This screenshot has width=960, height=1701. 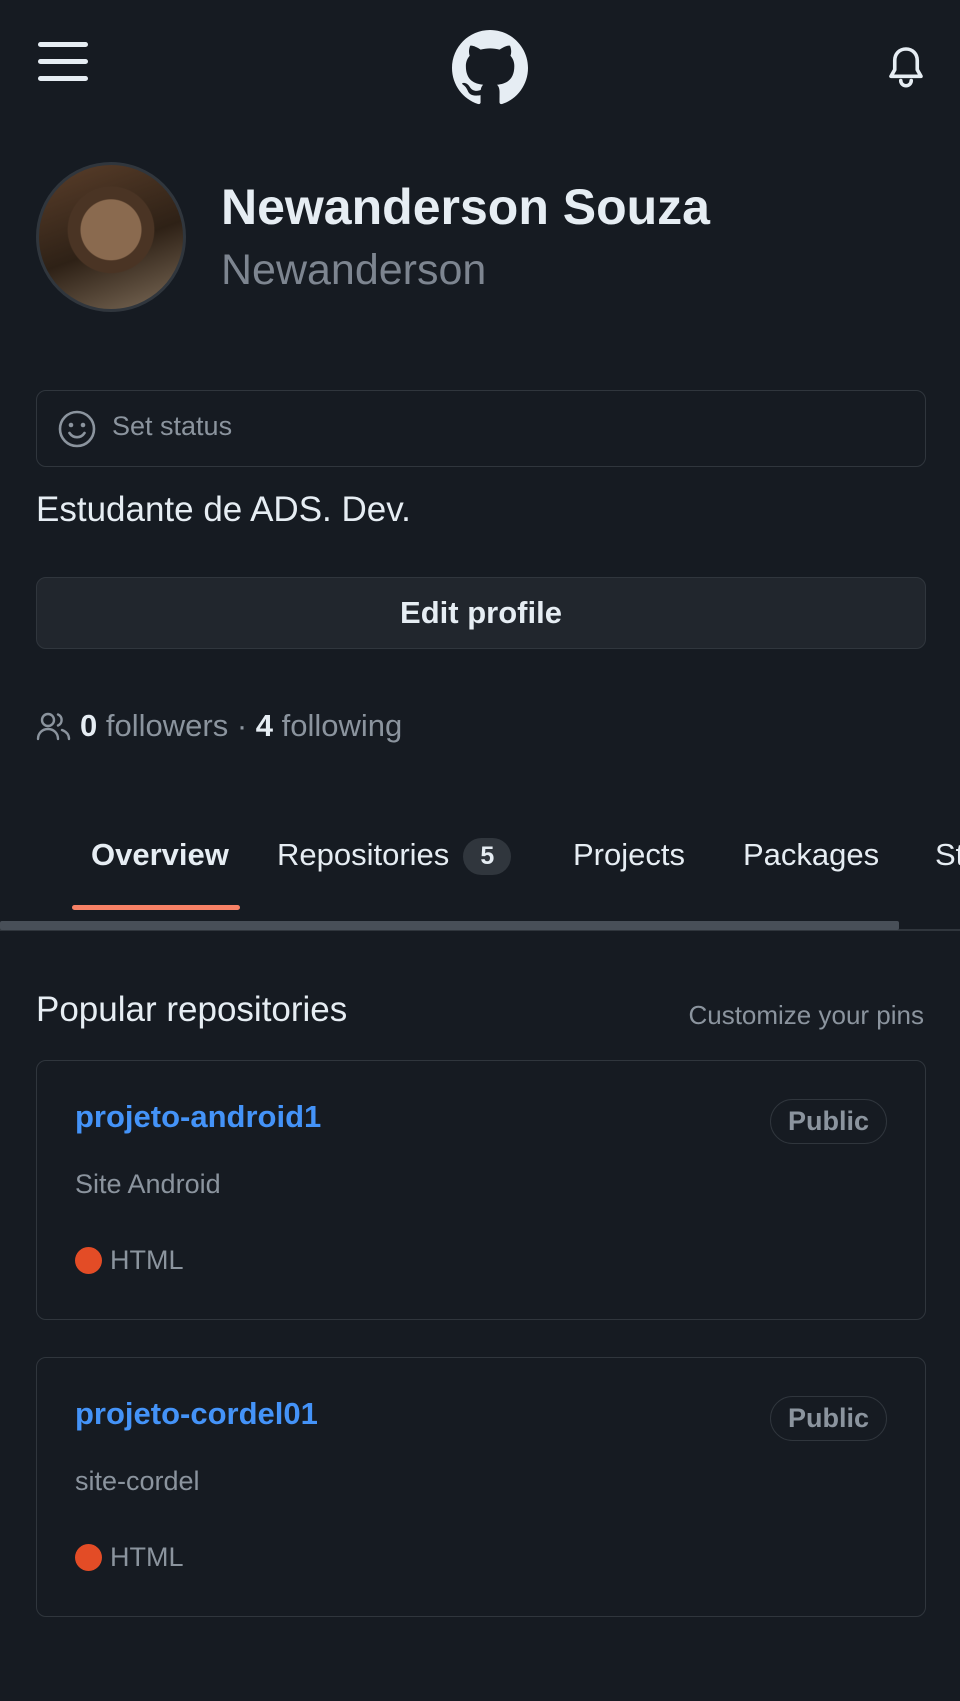 What do you see at coordinates (806, 1015) in the screenshot?
I see `customize-pins-link: Customize your pins` at bounding box center [806, 1015].